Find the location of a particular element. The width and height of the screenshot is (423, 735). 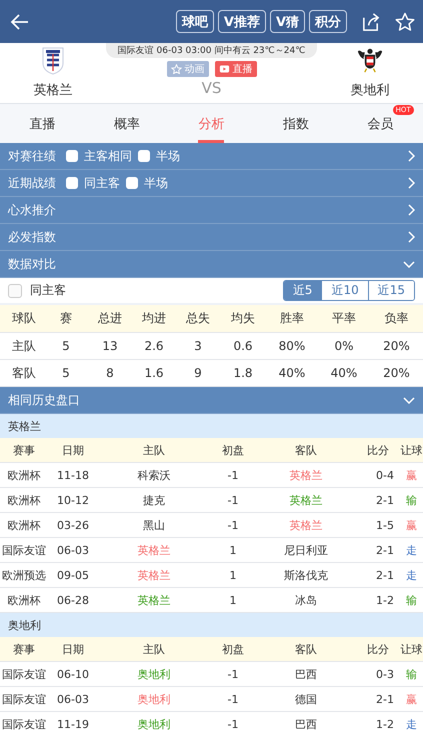

section-title: 数据对比 is located at coordinates (32, 264).